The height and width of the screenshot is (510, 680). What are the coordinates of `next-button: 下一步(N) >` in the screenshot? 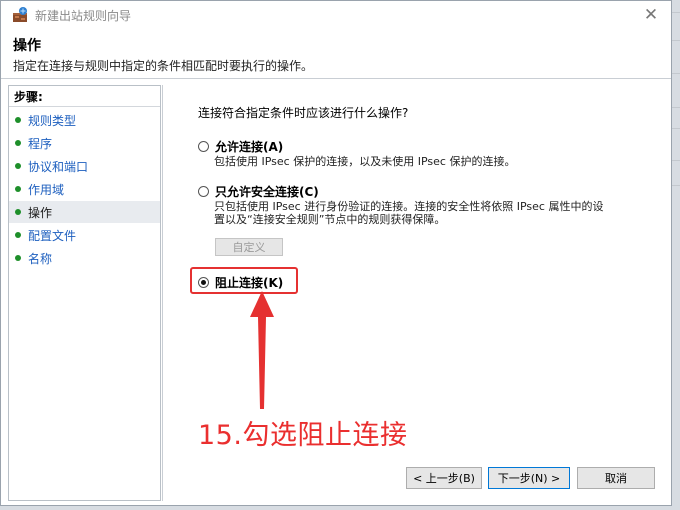 It's located at (529, 478).